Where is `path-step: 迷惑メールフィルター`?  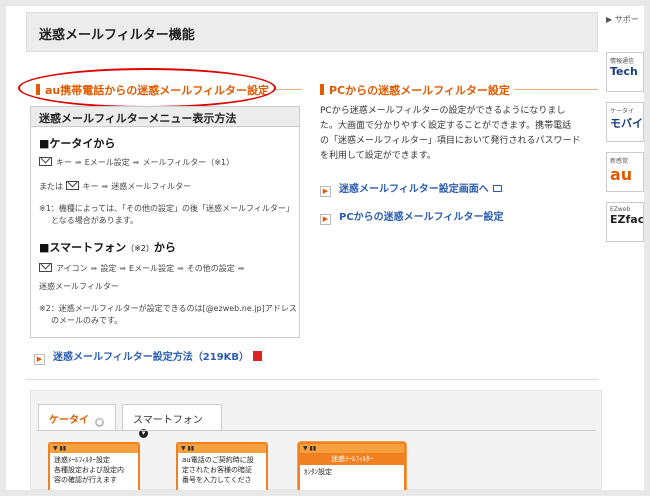
path-step: 迷惑メールフィルター is located at coordinates (151, 186).